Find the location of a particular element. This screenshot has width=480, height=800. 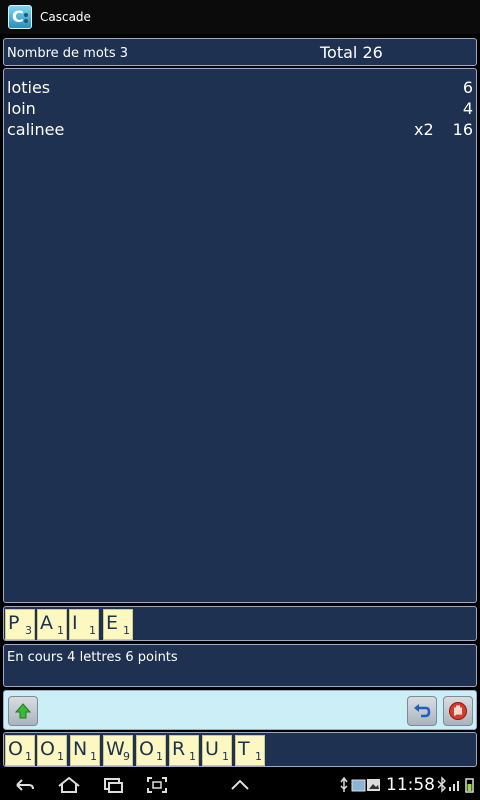

rack-tile: W 9 is located at coordinates (118, 750).